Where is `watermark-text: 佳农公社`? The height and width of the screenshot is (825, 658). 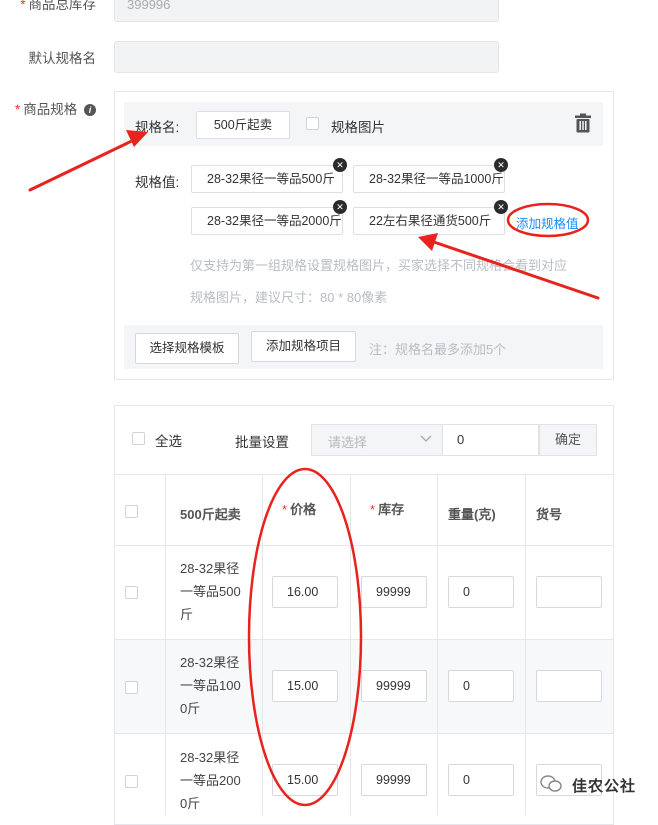
watermark-text: 佳农公社 is located at coordinates (604, 786).